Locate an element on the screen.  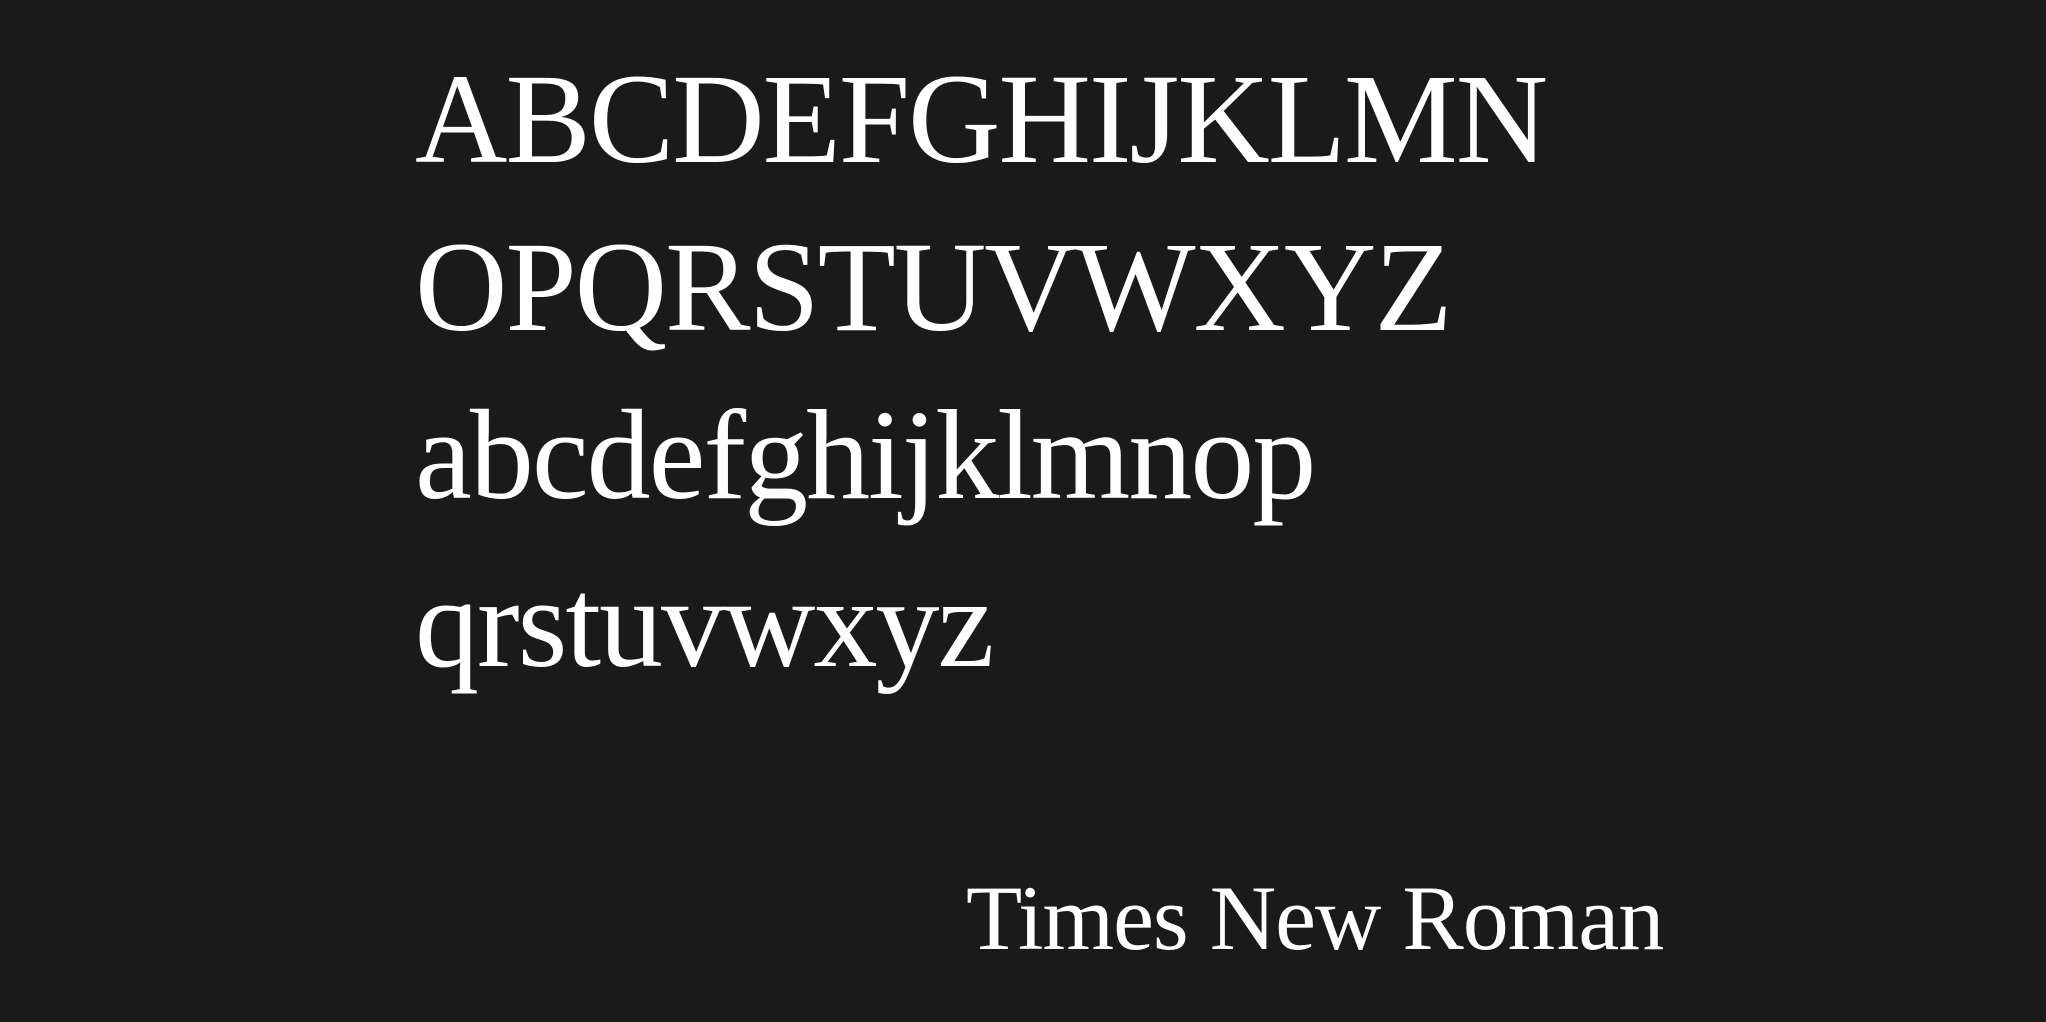
lowercase-line-1: abcdefghijklmnop is located at coordinates (865, 455).